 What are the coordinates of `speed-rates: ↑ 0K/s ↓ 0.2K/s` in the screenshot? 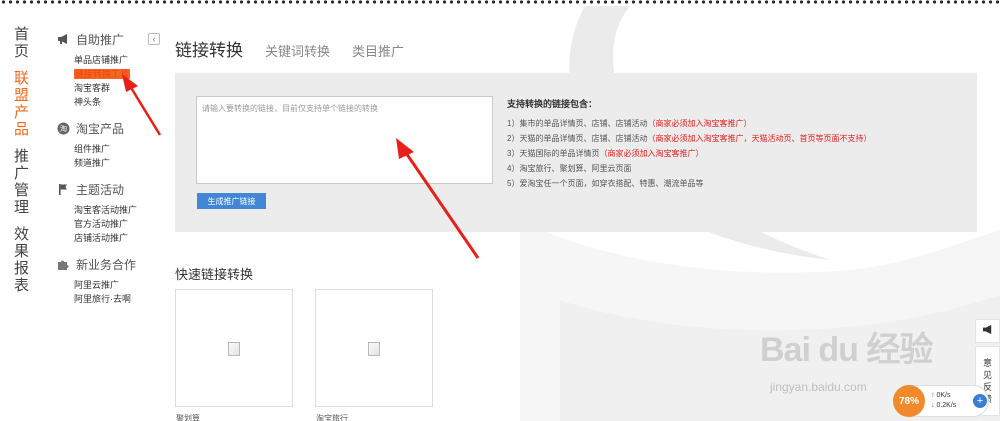 It's located at (943, 401).